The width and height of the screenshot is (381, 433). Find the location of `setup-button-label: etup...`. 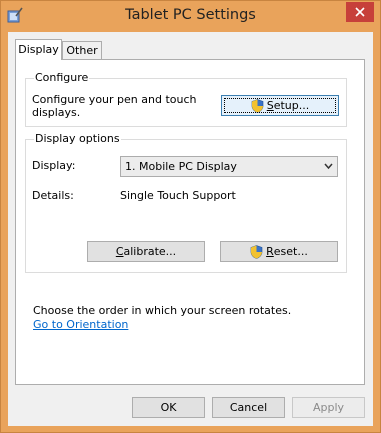

setup-button-label: etup... is located at coordinates (291, 105).